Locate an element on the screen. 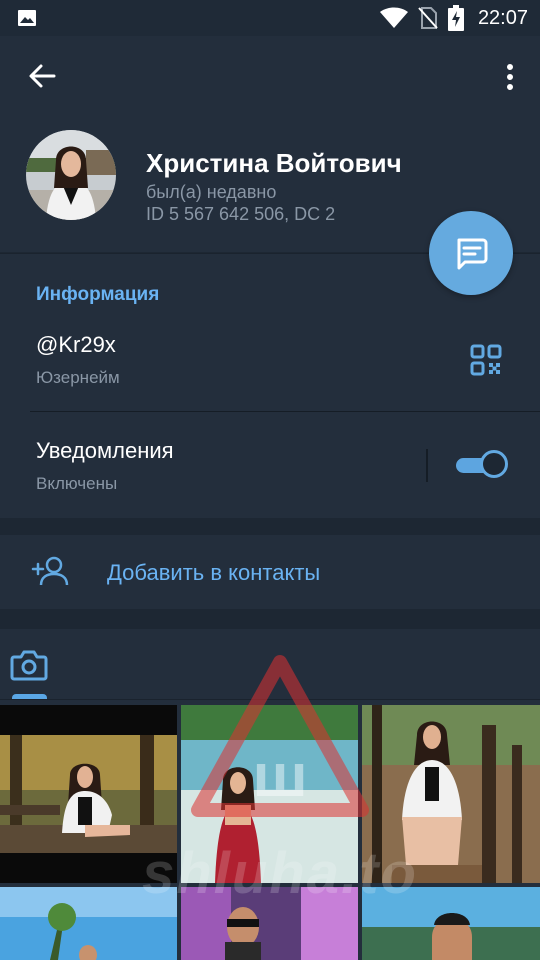  username-value: @Kr29x is located at coordinates (76, 345).